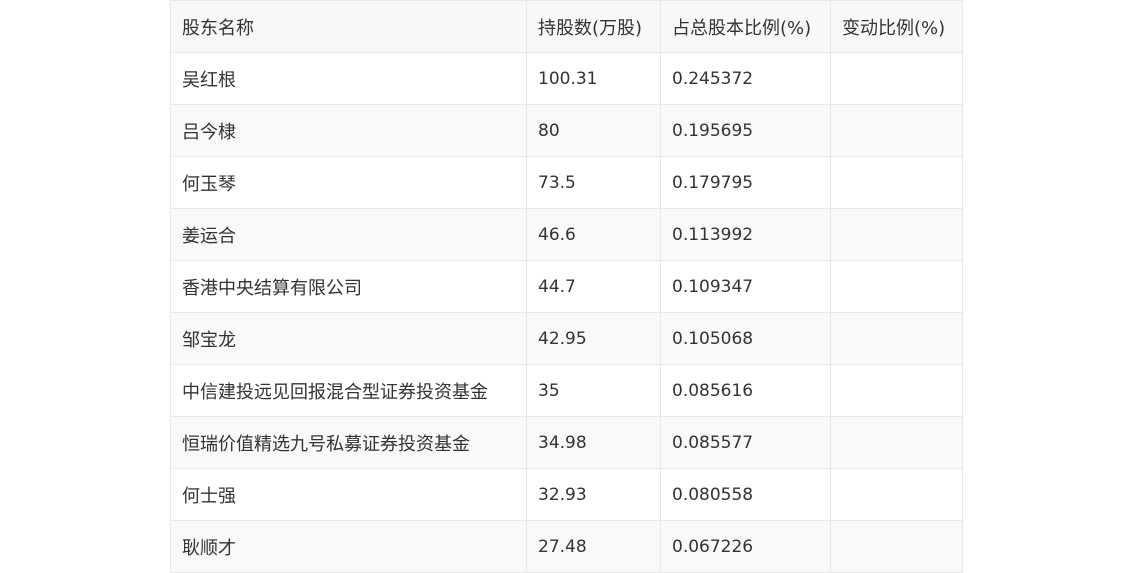 This screenshot has height=573, width=1134. Describe the element at coordinates (593, 390) in the screenshot. I see `cell-shares: 35` at that location.